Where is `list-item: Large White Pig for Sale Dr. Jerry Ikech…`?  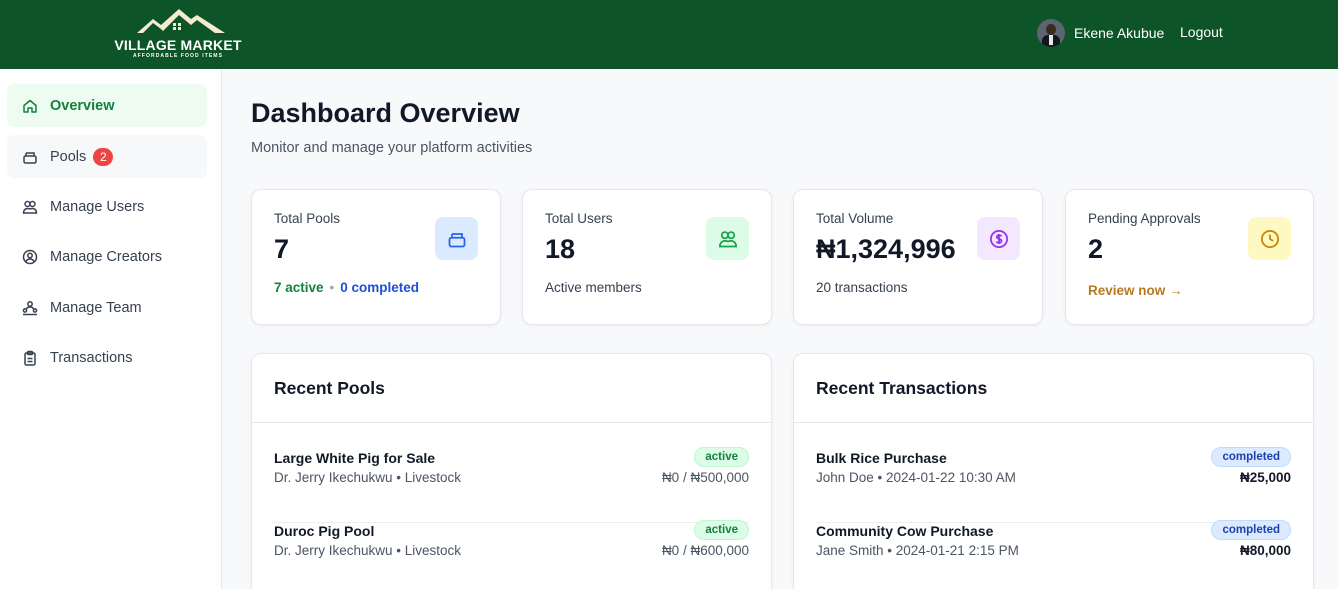 list-item: Large White Pig for Sale Dr. Jerry Ikech… is located at coordinates (511, 485).